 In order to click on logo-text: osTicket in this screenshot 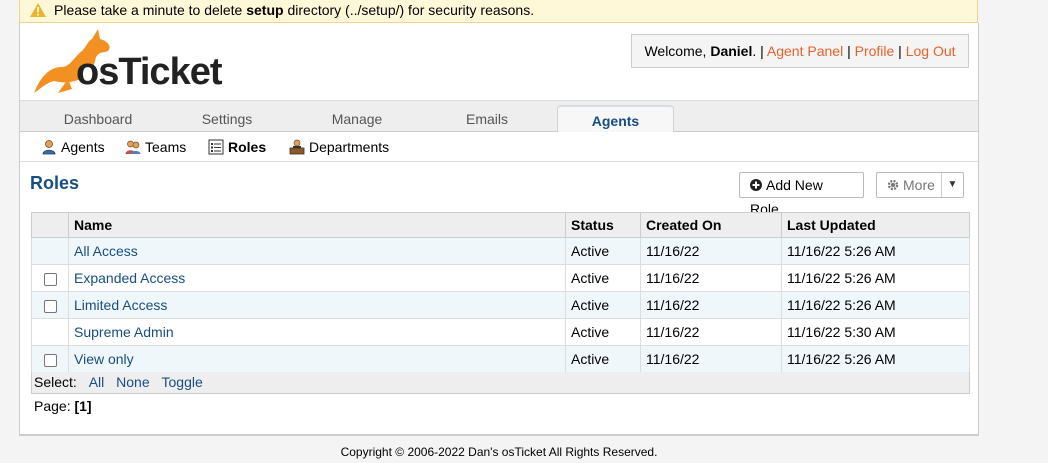, I will do `click(149, 72)`.